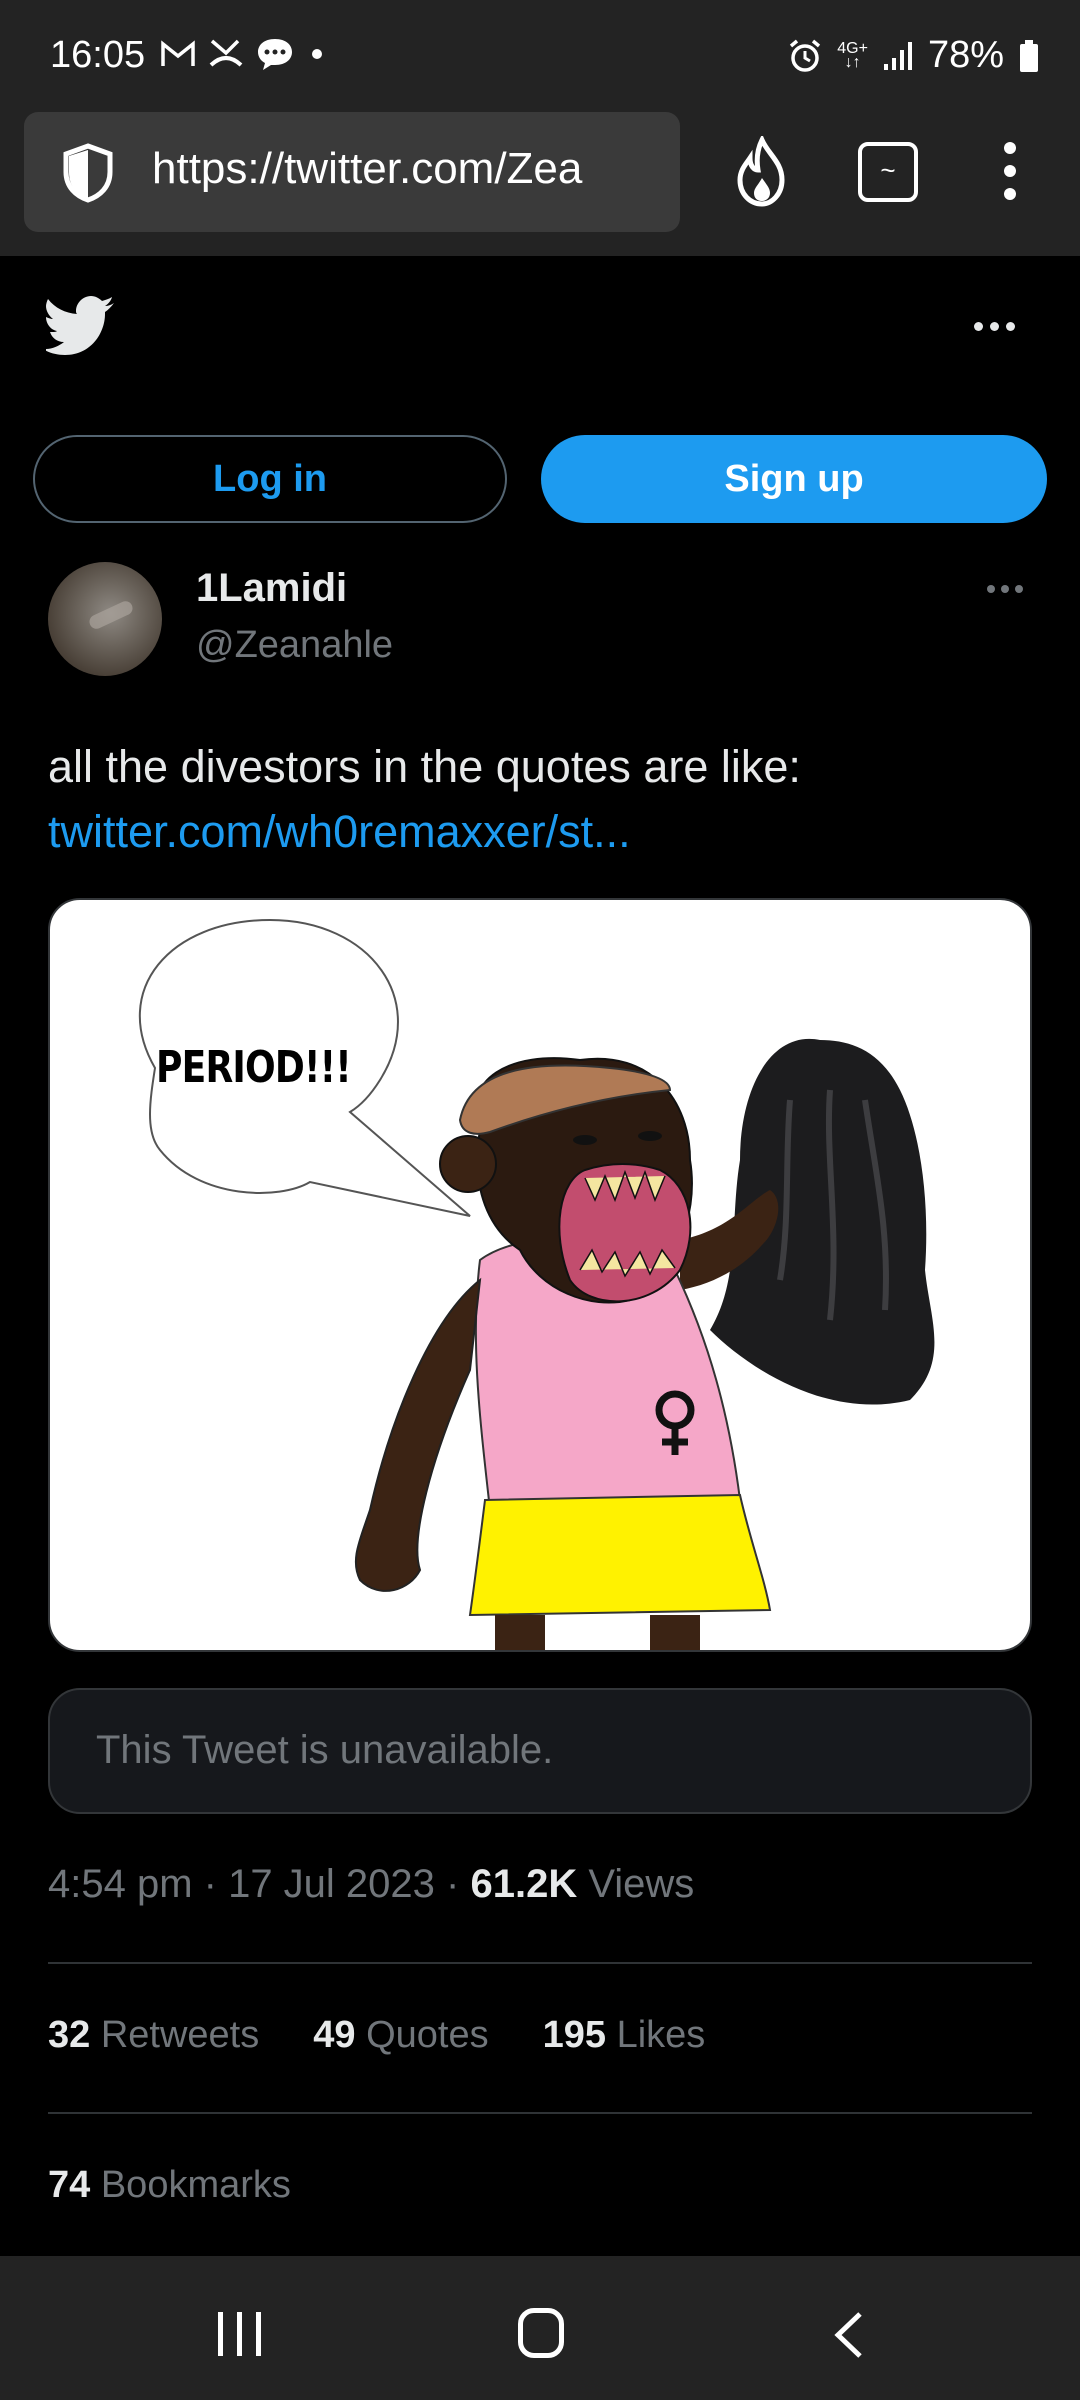 The width and height of the screenshot is (1080, 2400). Describe the element at coordinates (98, 55) in the screenshot. I see `status-time: 16:05` at that location.